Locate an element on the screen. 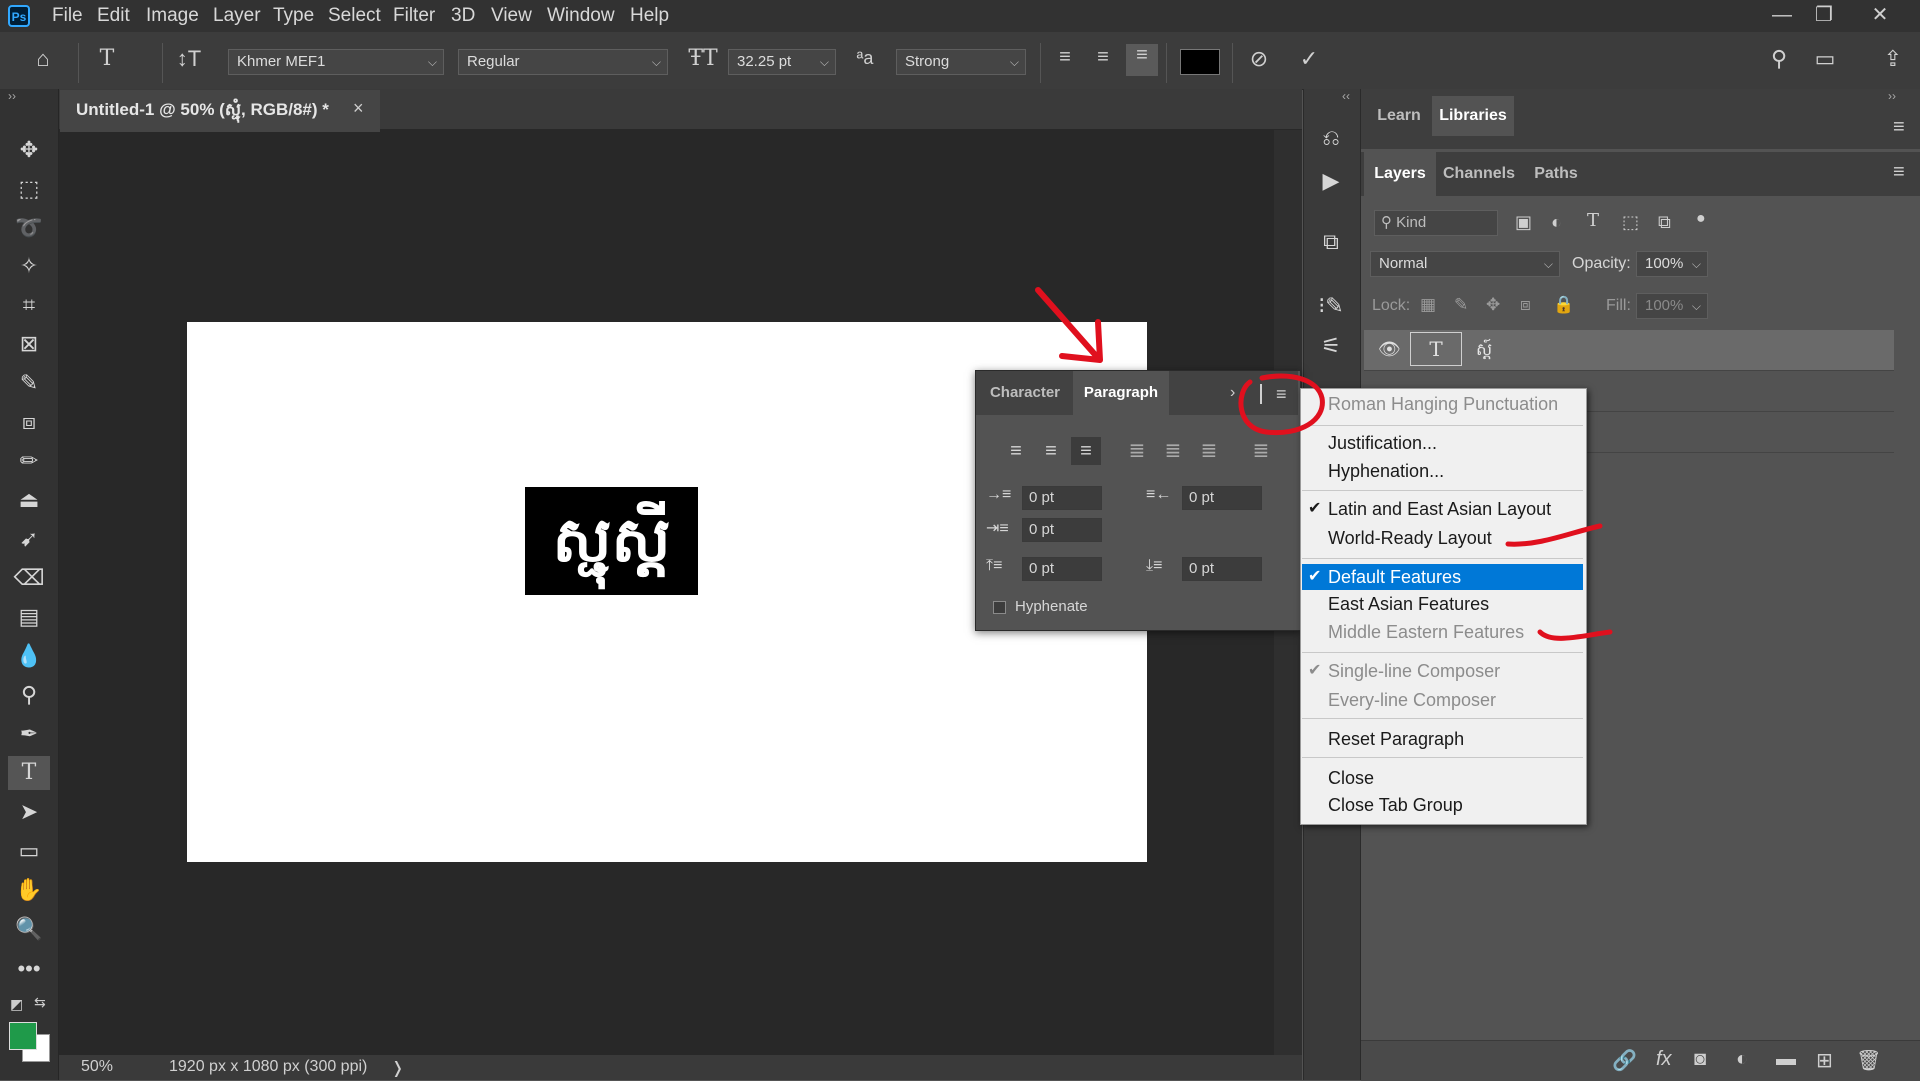  zoom-tool-icon: 🔍 is located at coordinates (29, 929).